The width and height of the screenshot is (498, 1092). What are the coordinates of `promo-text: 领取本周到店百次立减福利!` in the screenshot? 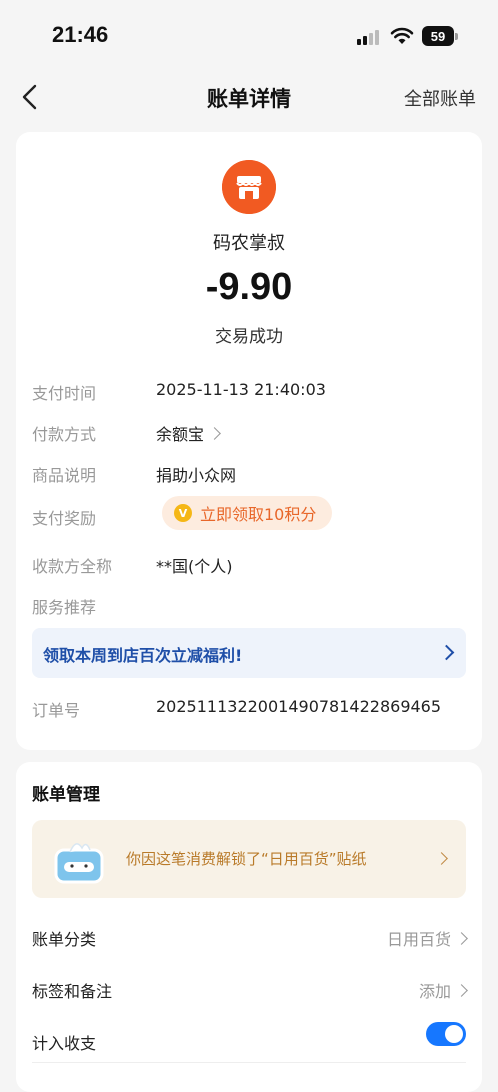 It's located at (143, 655).